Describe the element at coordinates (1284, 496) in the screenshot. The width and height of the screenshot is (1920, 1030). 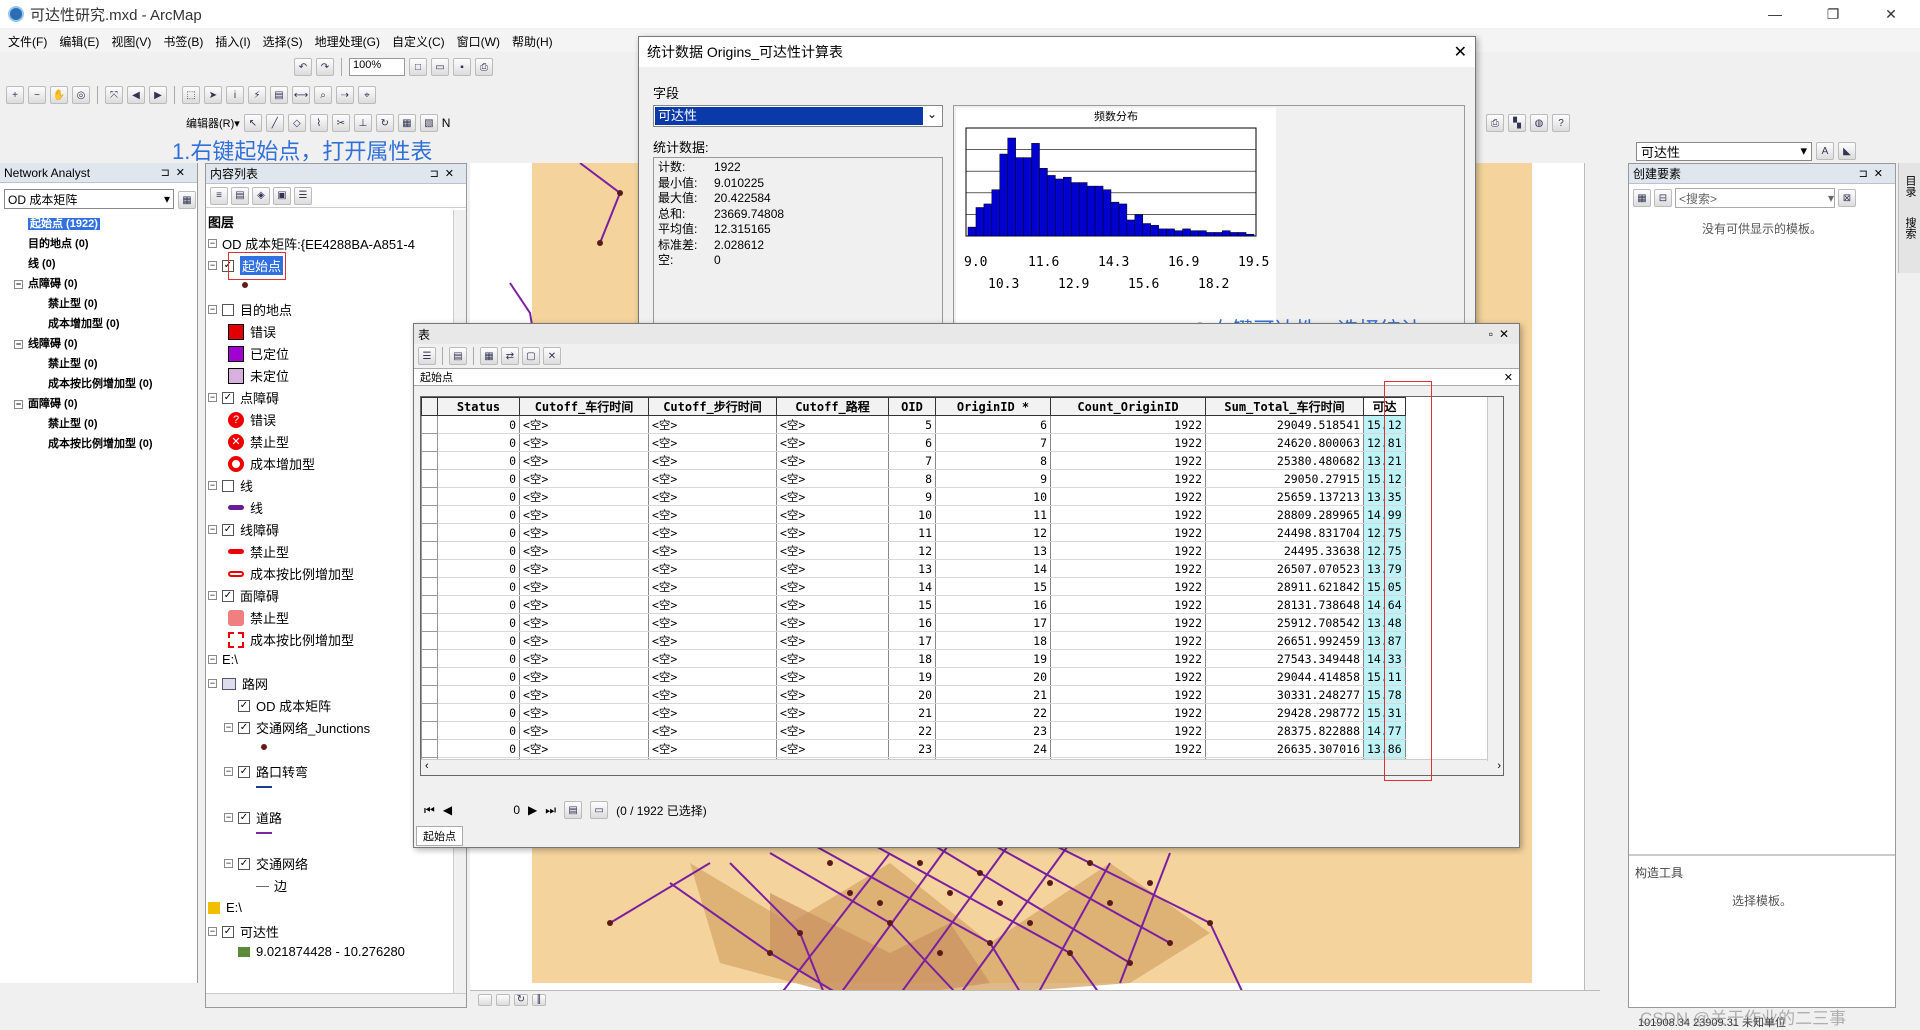
I see `table-cell: 25659.137213` at that location.